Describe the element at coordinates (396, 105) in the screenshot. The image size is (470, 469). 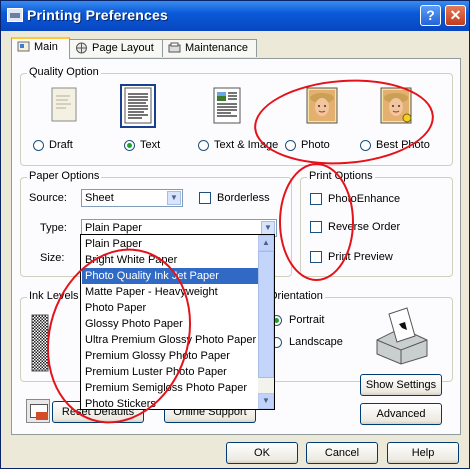
I see `best-photo-icon` at that location.